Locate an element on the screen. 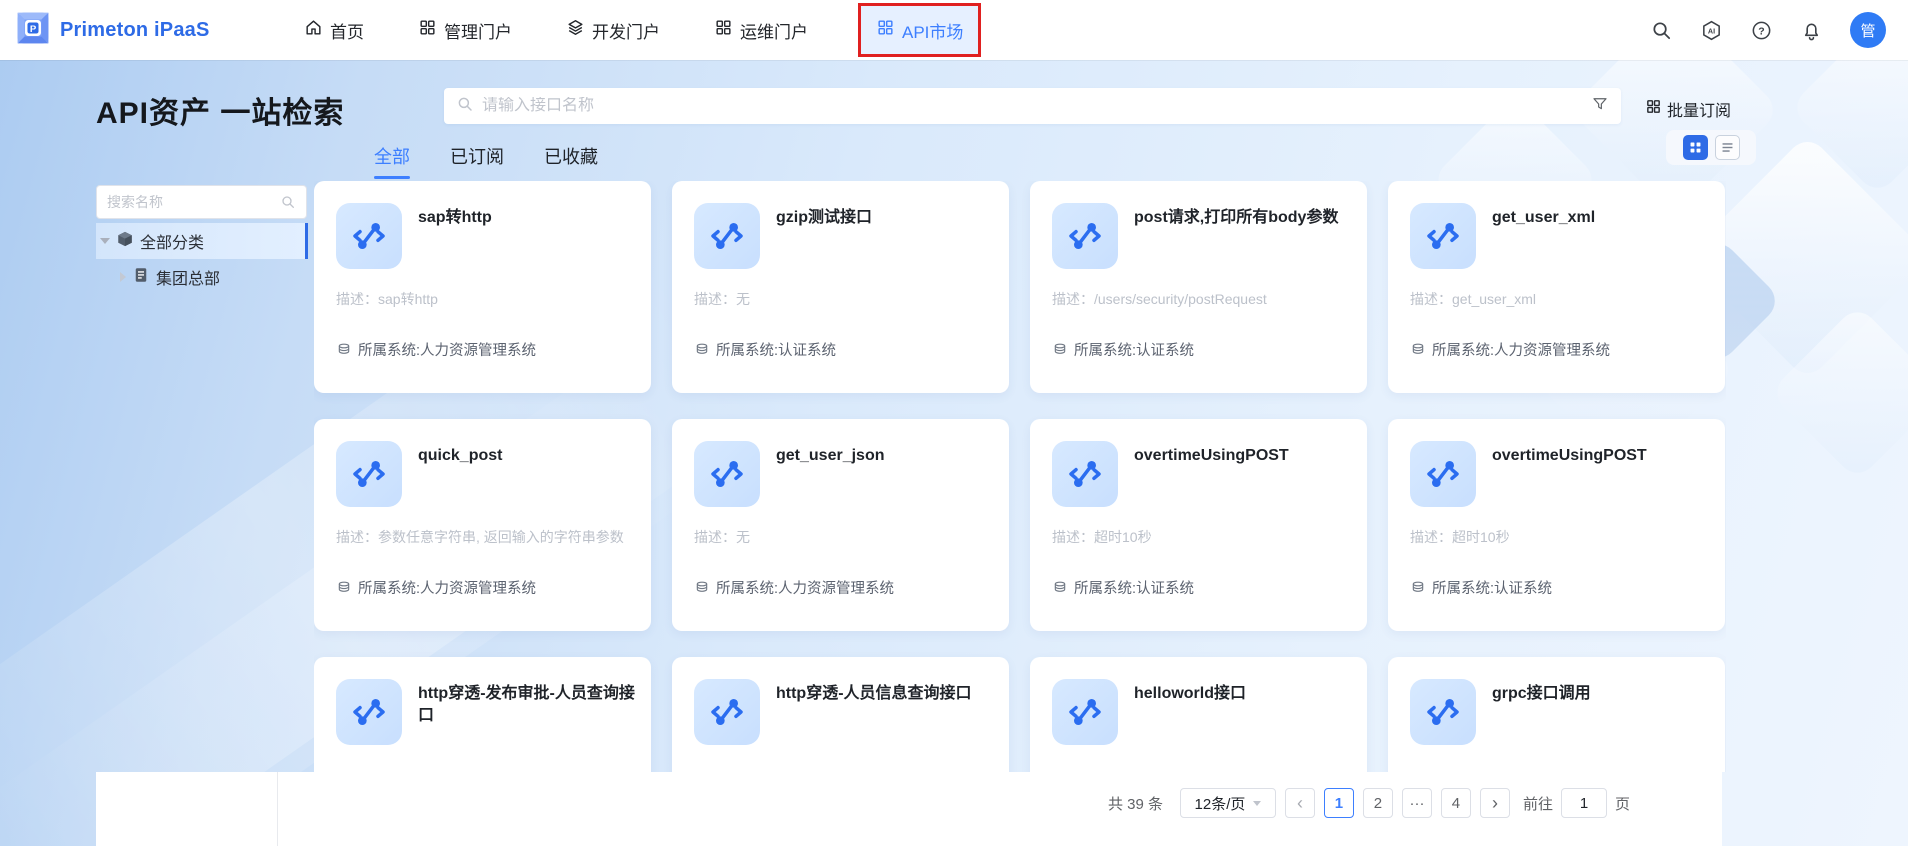  nav-item-label: 开发门户 is located at coordinates (626, 32).